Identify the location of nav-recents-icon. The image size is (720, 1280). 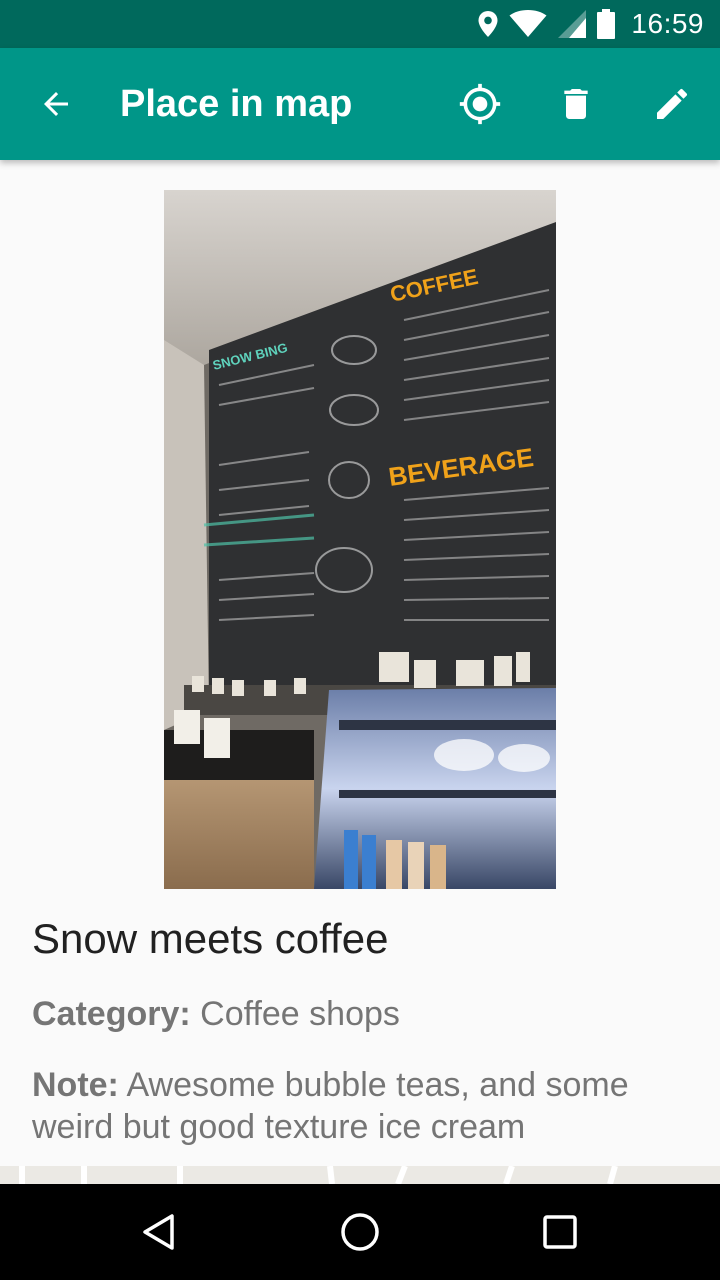
(560, 1232).